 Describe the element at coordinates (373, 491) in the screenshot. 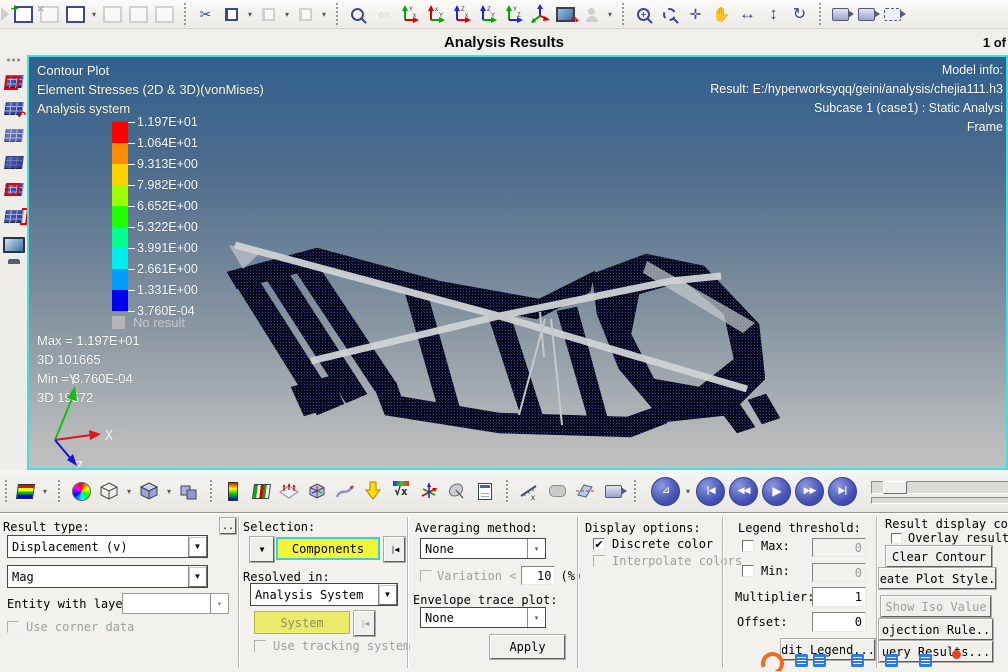

I see `apply-style-button` at that location.